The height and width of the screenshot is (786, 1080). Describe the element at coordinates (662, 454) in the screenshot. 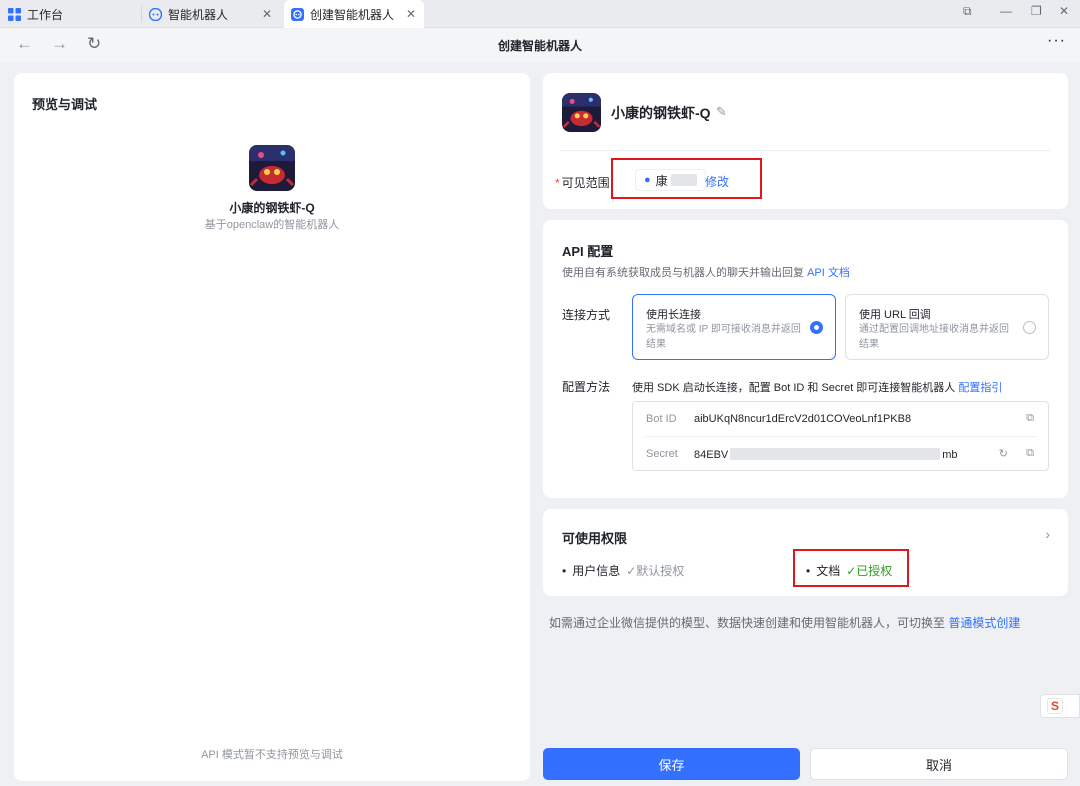

I see `secret-key: Secret` at that location.